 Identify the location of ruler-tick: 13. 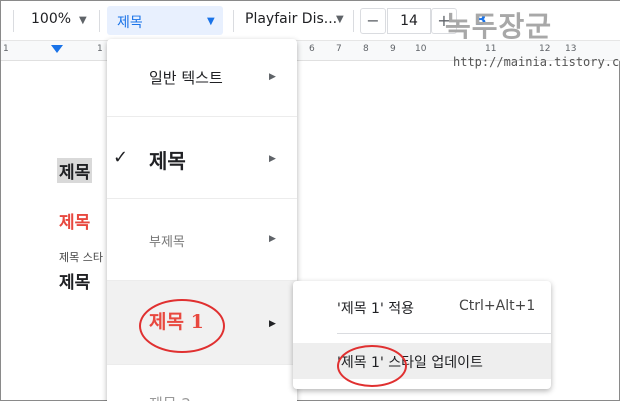
(571, 49).